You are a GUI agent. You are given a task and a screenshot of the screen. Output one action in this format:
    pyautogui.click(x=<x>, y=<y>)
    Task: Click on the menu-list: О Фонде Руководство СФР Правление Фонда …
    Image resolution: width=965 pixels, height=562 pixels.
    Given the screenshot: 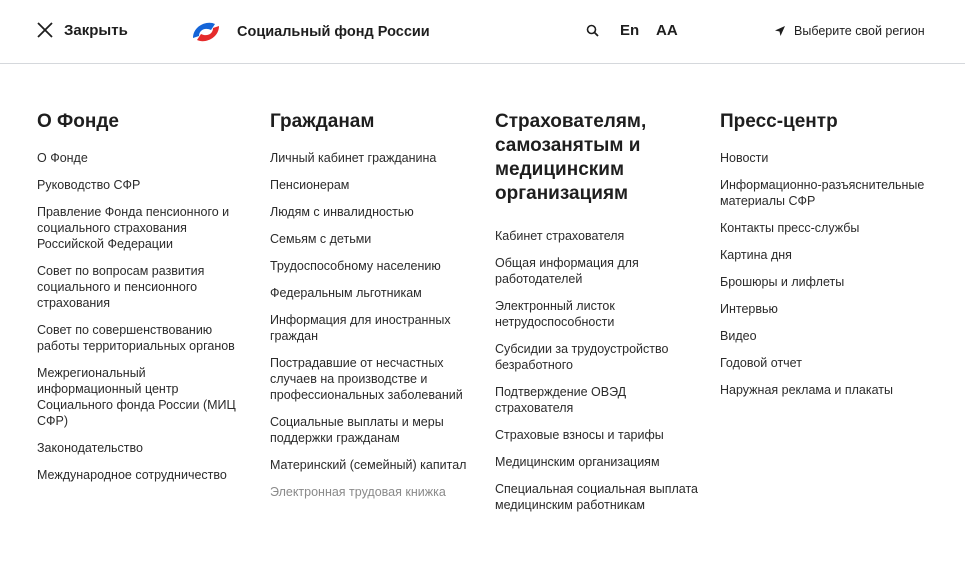 What is the action you would take?
    pyautogui.click(x=139, y=316)
    